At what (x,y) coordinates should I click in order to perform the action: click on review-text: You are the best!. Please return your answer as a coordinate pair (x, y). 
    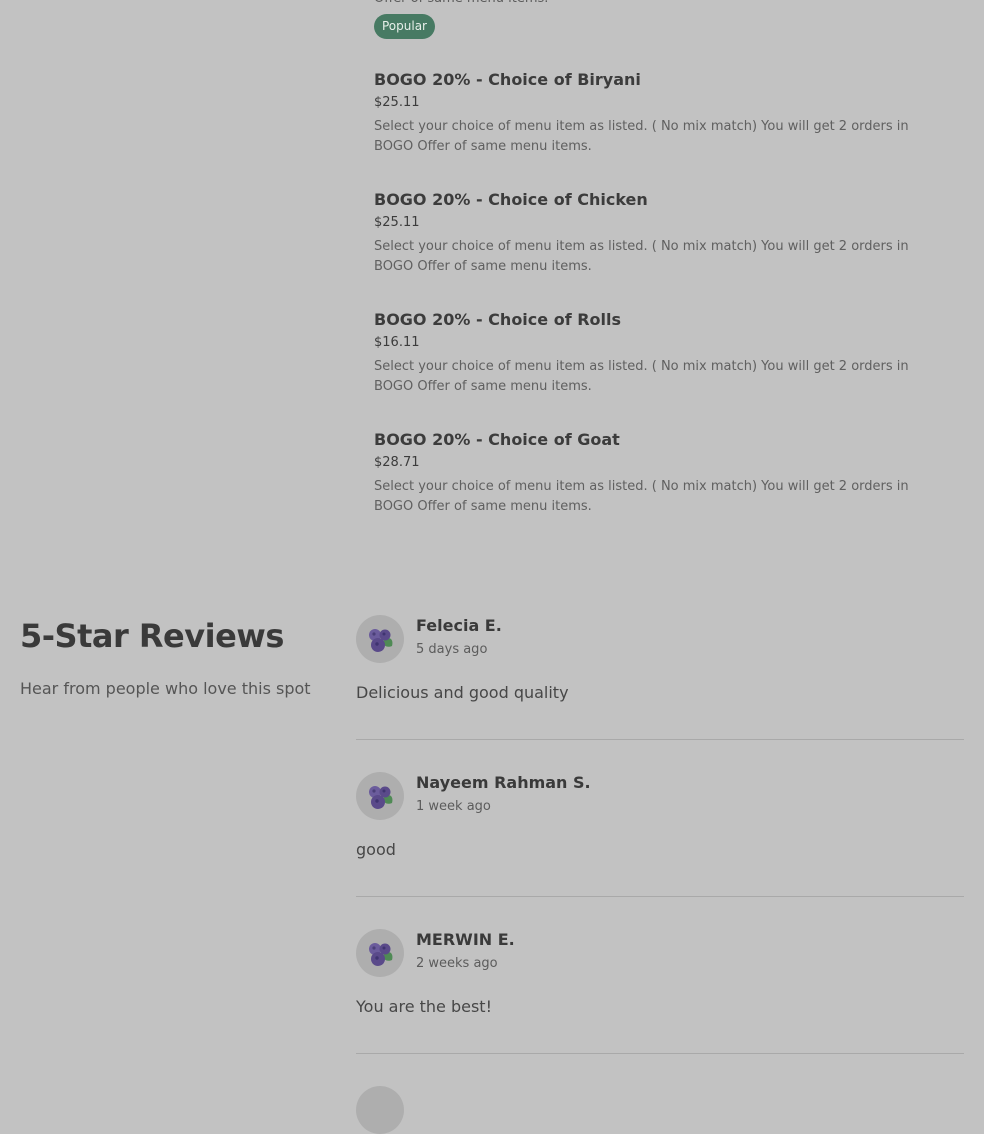
    Looking at the image, I should click on (424, 1006).